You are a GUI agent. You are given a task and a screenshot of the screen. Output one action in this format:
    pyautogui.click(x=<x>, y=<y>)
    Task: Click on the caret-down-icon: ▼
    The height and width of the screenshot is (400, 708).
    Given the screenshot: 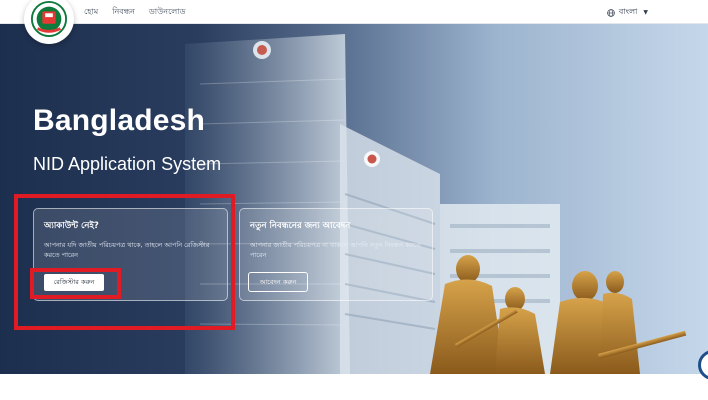 What is the action you would take?
    pyautogui.click(x=645, y=12)
    